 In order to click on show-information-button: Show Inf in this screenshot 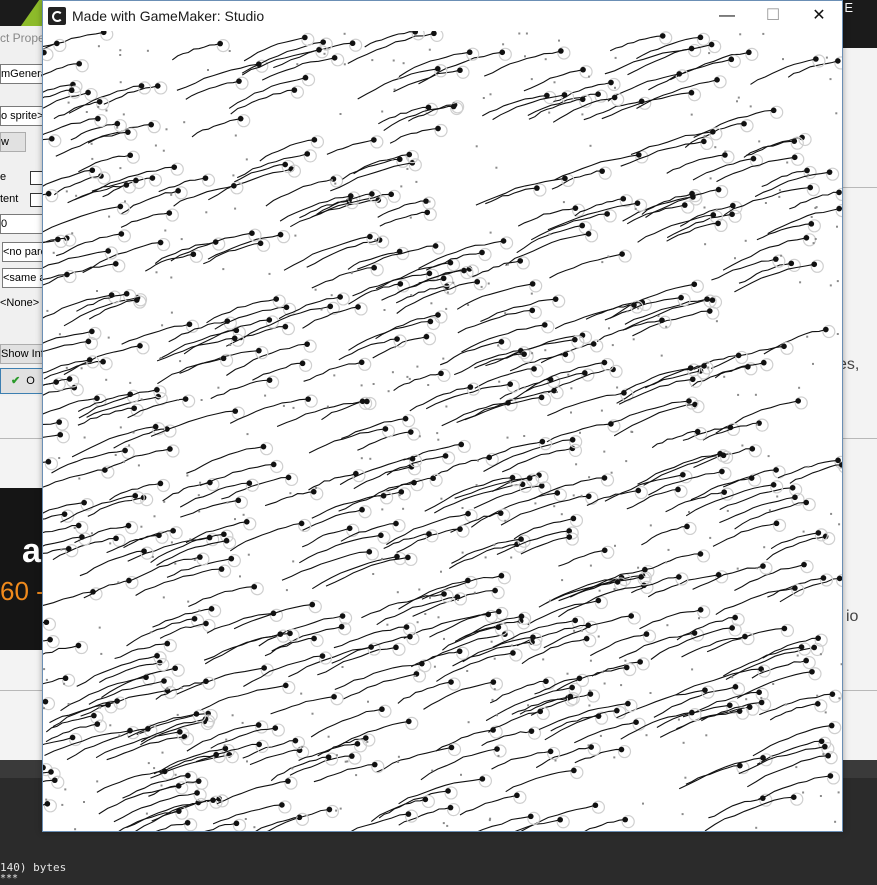, I will do `click(23, 354)`.